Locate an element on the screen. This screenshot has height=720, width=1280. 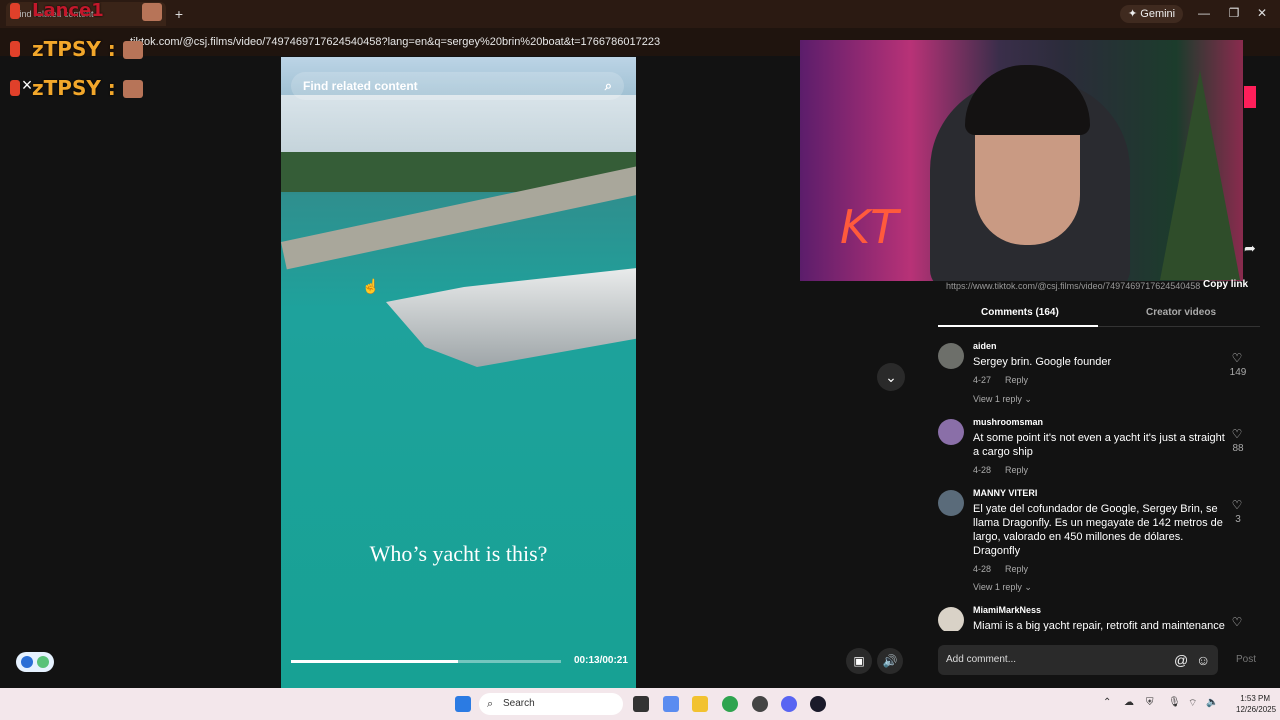
emoji-icon: ☺ is located at coordinates (1203, 660).